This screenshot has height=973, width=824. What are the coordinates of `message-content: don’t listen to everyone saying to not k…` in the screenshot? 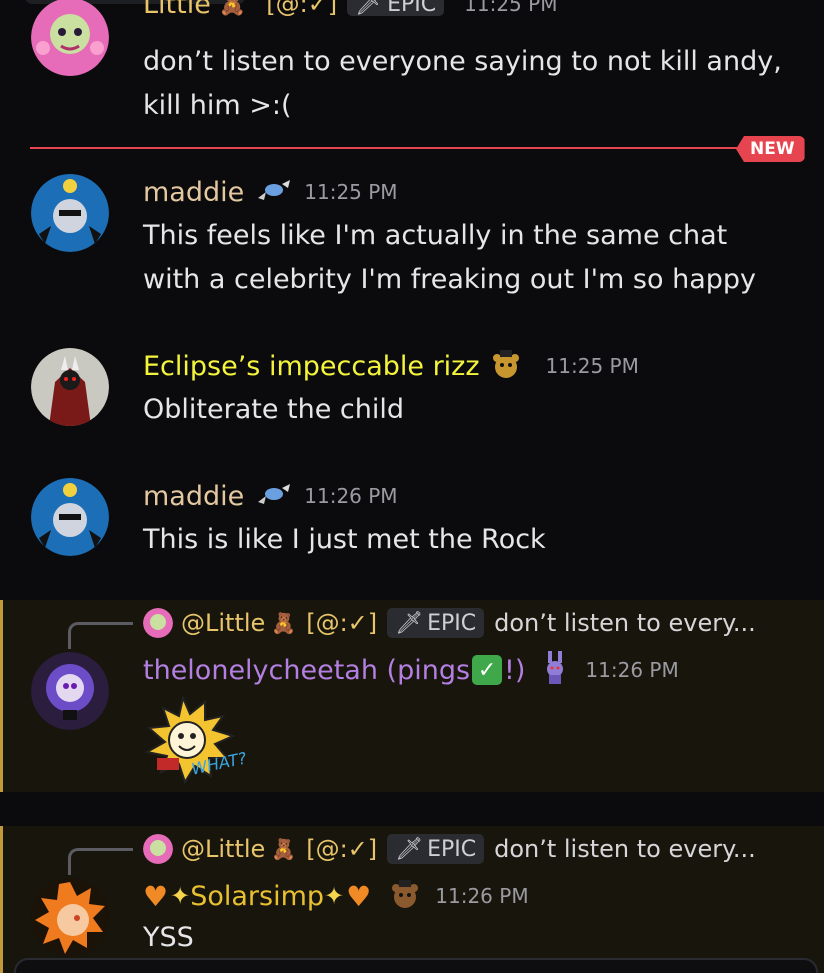 It's located at (463, 84).